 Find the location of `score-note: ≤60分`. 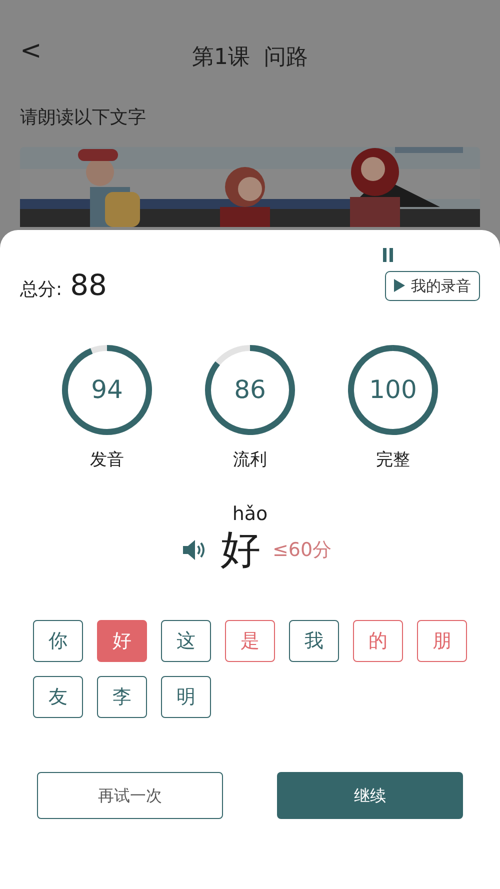

score-note: ≤60分 is located at coordinates (302, 550).